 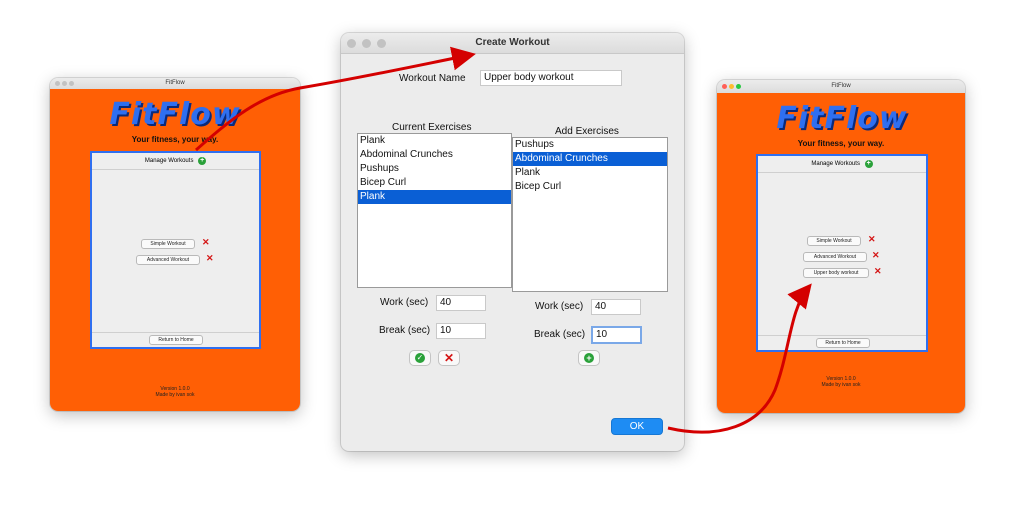 I want to click on workout-name-label: Workout Name, so click(x=432, y=78).